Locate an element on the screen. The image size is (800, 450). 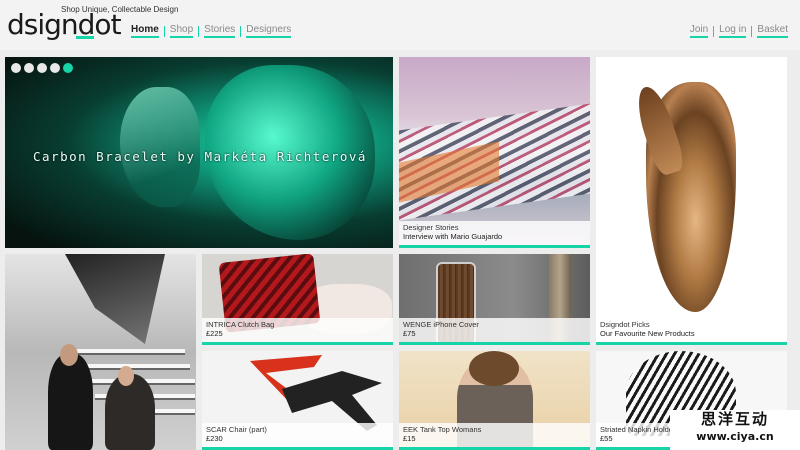
tile-caption: INTRICA Clutch Bag £225 is located at coordinates (297, 331).